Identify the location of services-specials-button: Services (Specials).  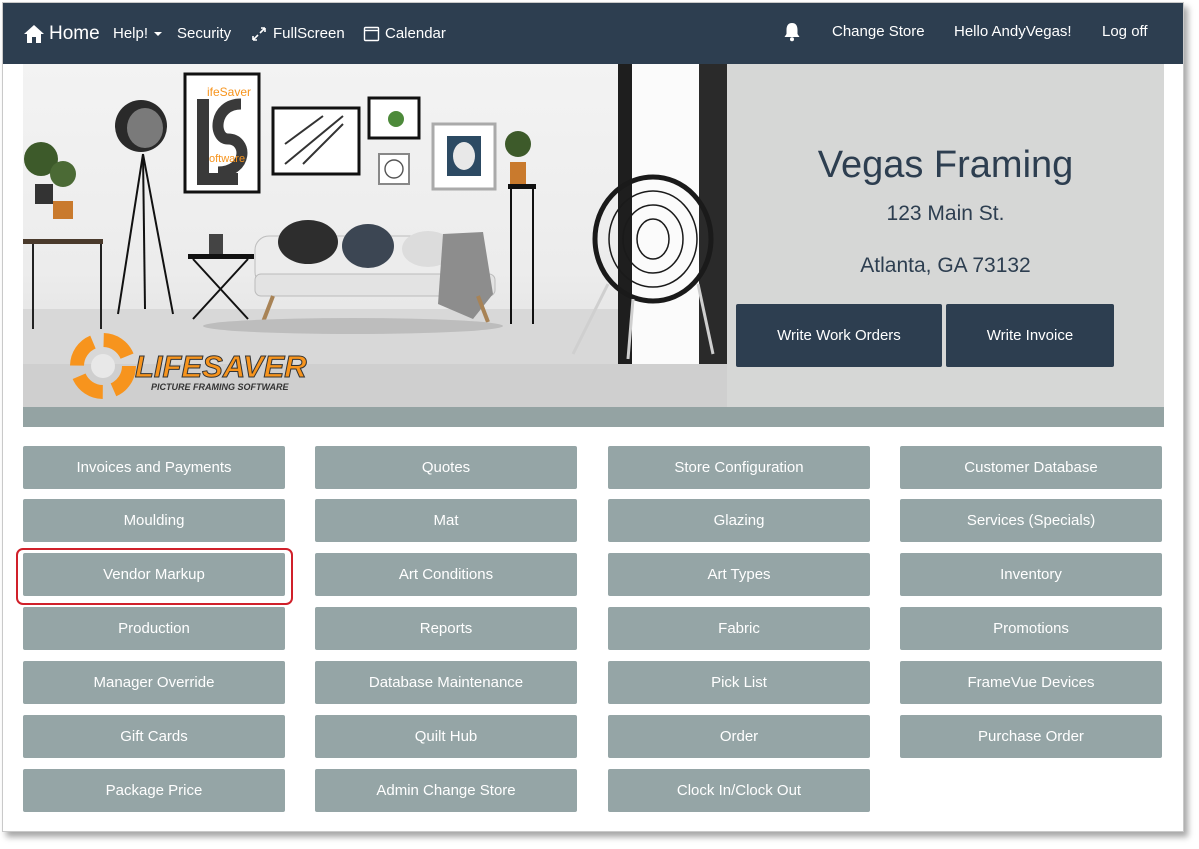
(1031, 520).